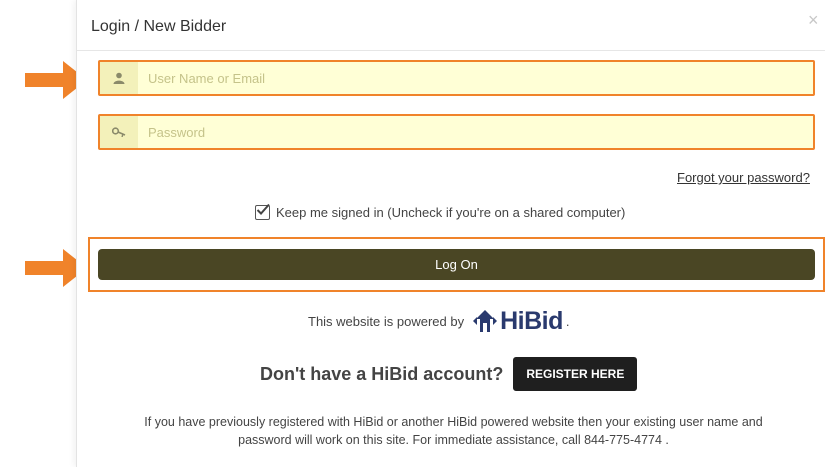 This screenshot has height=467, width=825. Describe the element at coordinates (531, 320) in the screenshot. I see `hibid-logo-text: HiBid` at that location.